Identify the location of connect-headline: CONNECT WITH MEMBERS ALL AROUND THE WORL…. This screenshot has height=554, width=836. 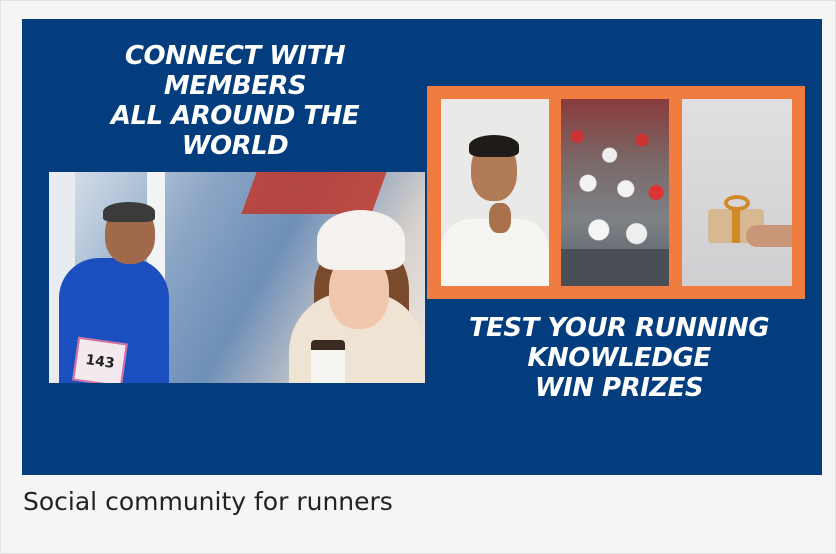
(235, 101).